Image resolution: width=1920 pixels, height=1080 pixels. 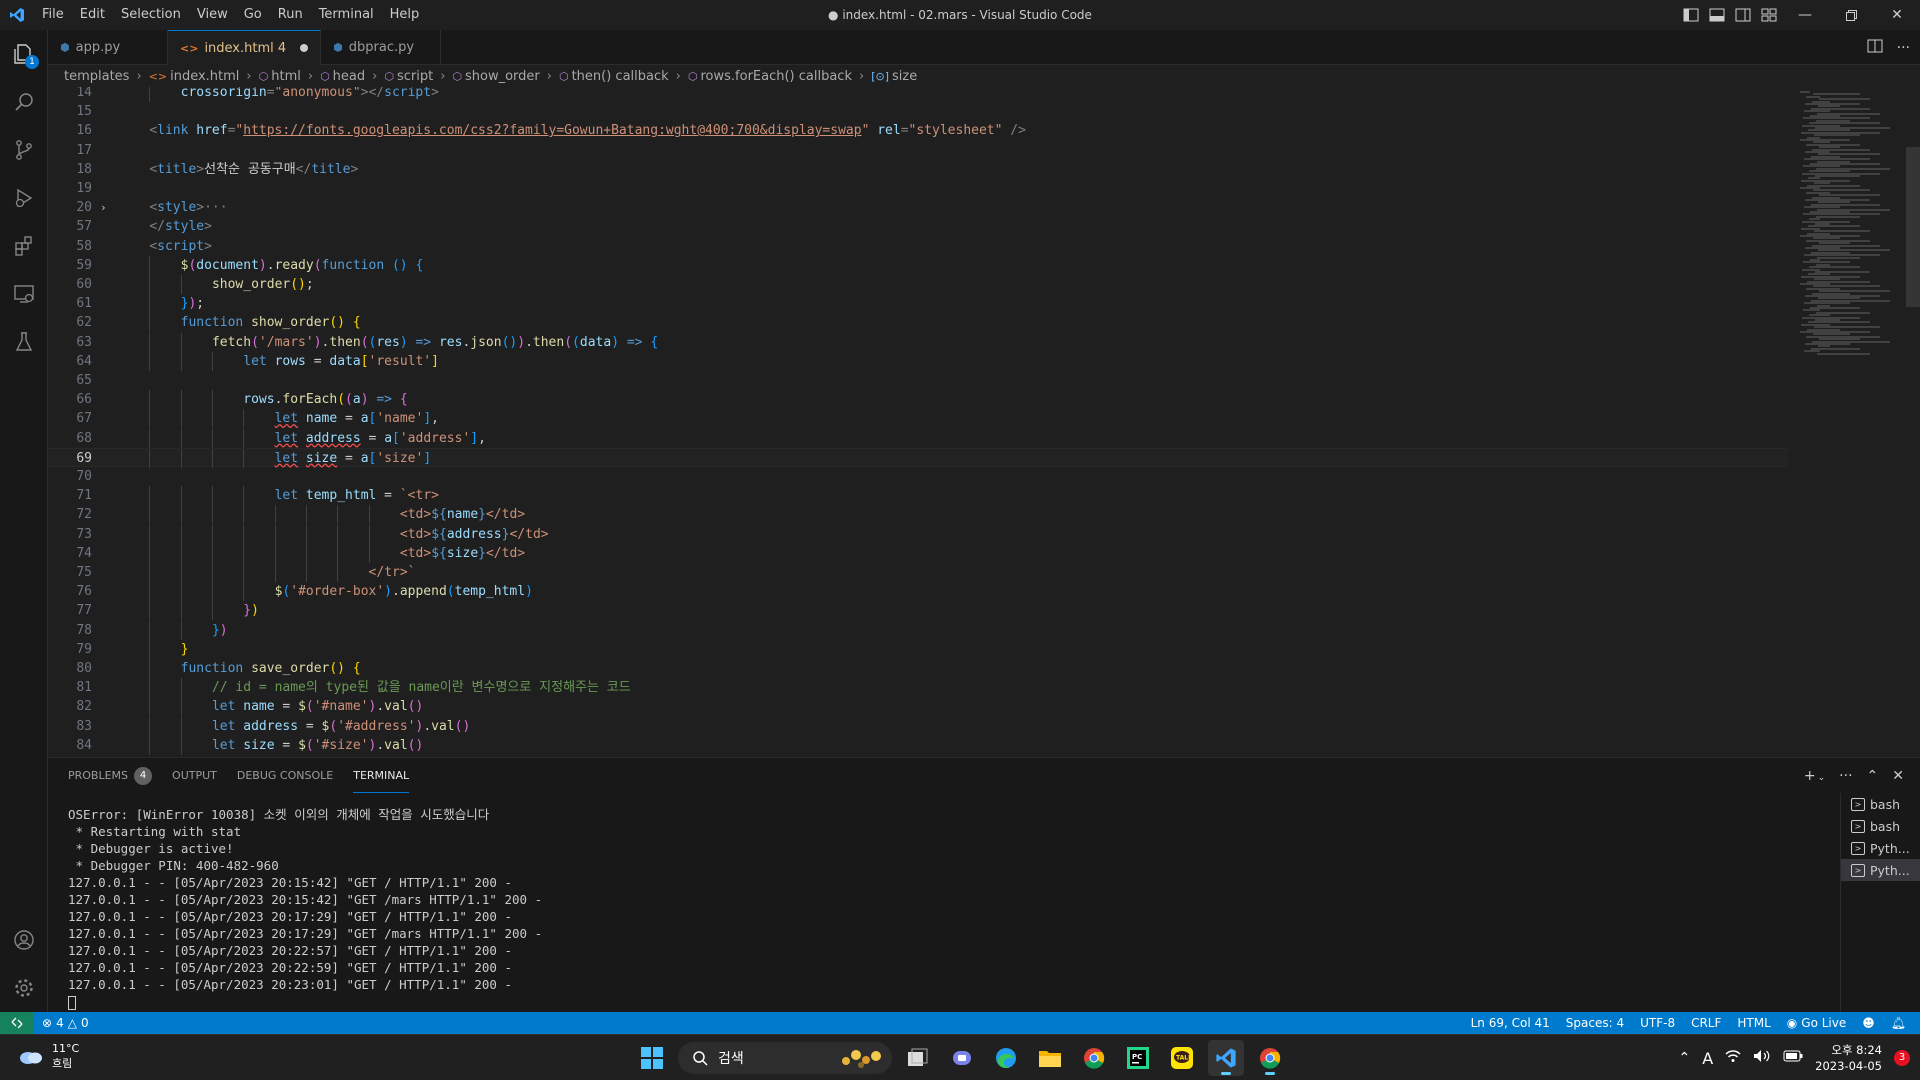 I want to click on panel-tab-terminal: TERMINAL, so click(x=381, y=775).